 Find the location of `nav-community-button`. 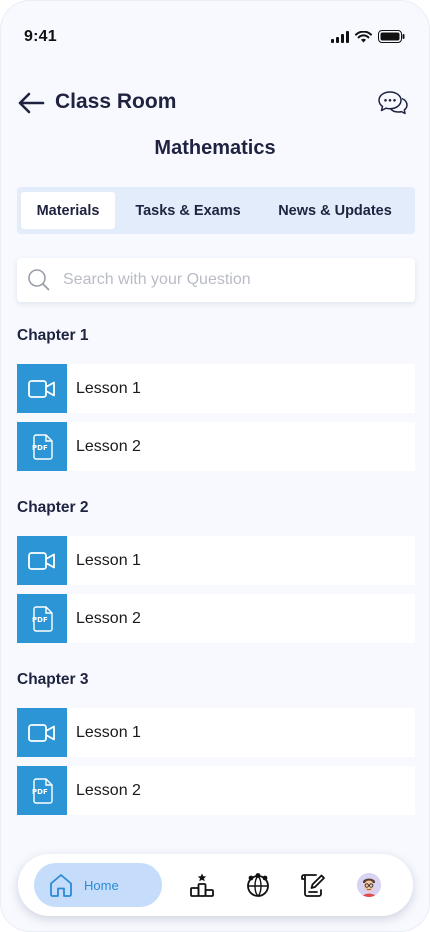

nav-community-button is located at coordinates (258, 885).